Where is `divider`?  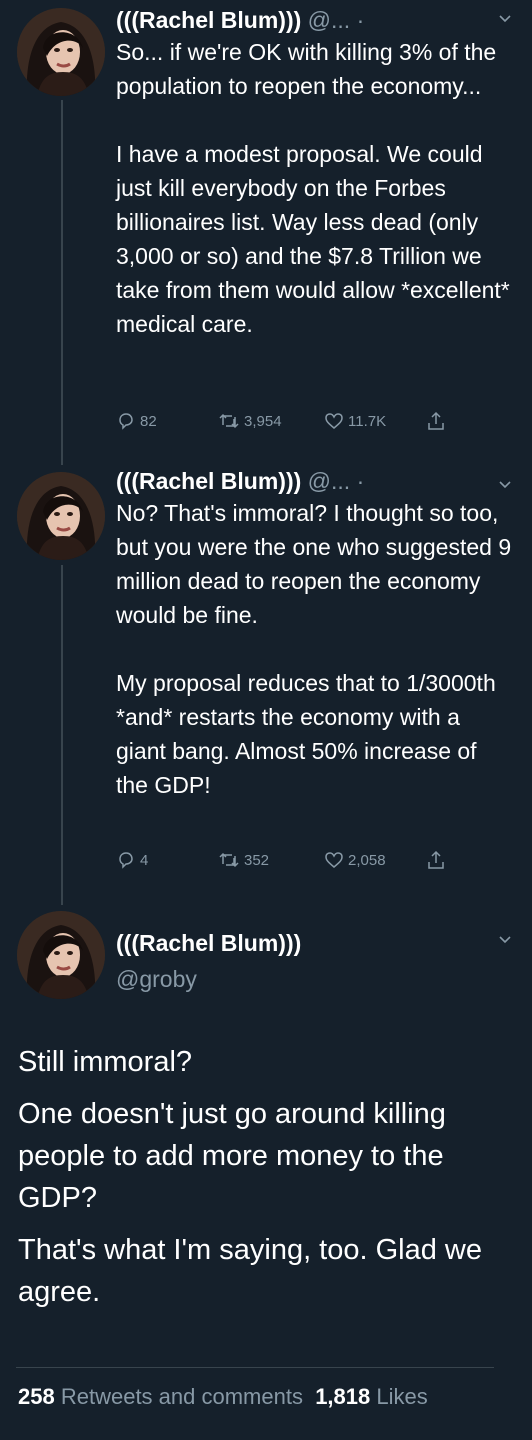 divider is located at coordinates (255, 1367).